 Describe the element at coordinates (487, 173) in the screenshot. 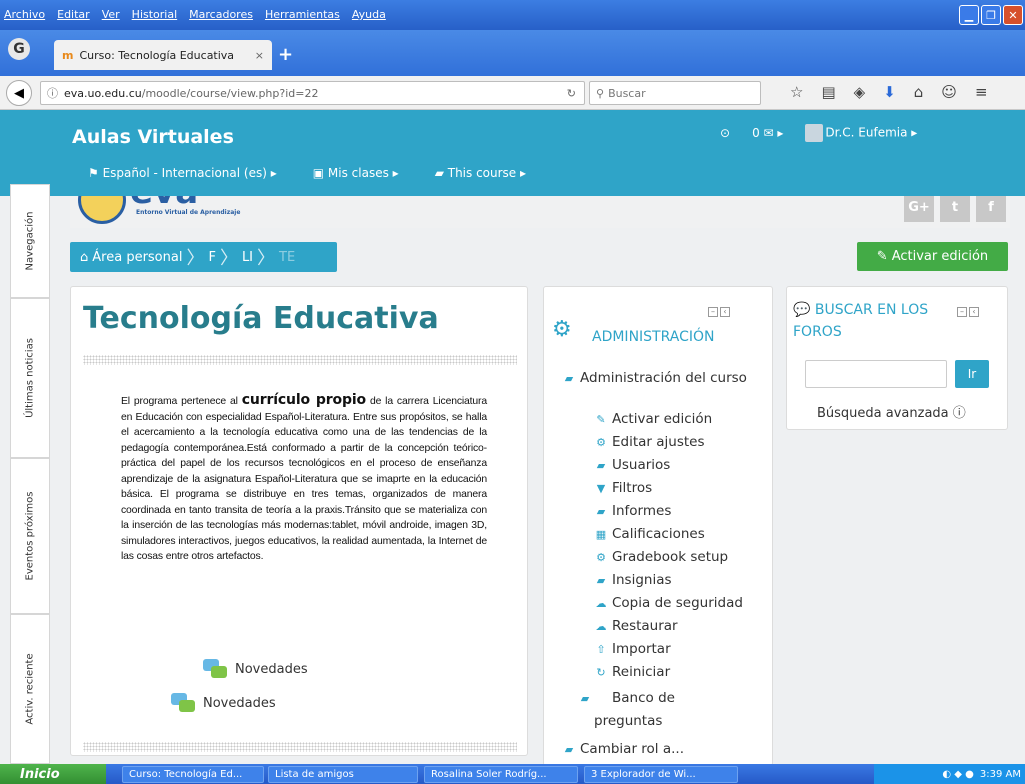

I see `this-course-label: This course ▸` at that location.